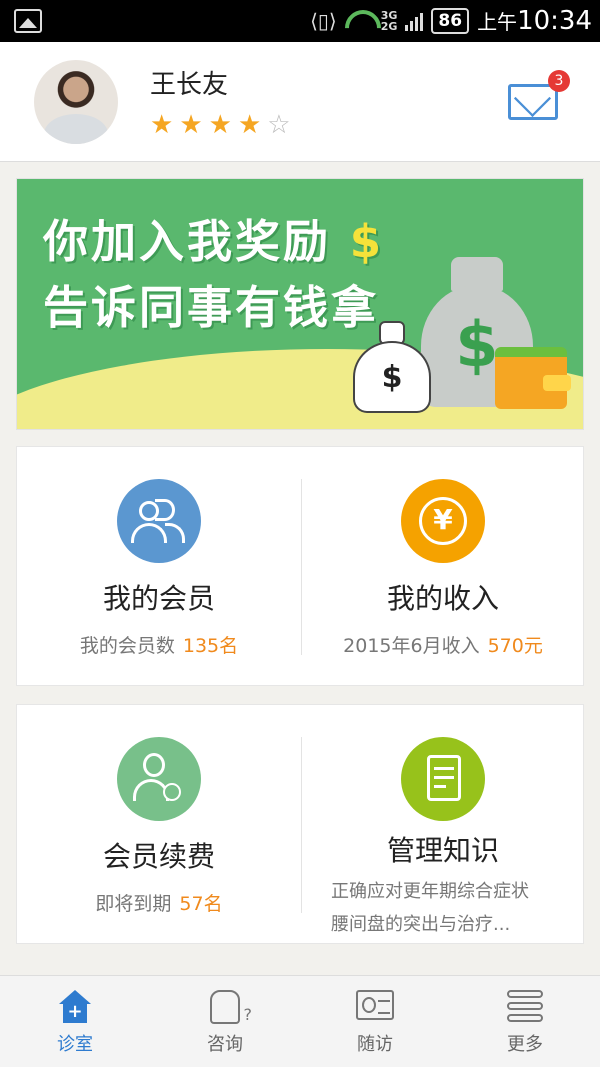 The width and height of the screenshot is (600, 1067). Describe the element at coordinates (497, 22) in the screenshot. I see `clock-ampm: 上午` at that location.